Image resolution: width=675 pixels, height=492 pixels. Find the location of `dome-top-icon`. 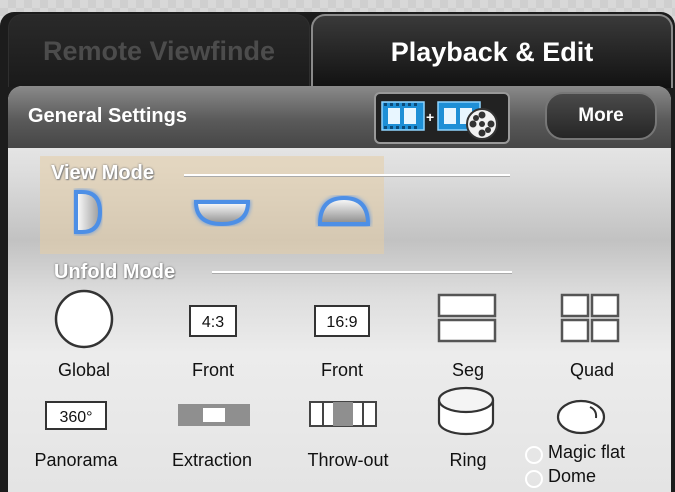

dome-top-icon is located at coordinates (344, 212).